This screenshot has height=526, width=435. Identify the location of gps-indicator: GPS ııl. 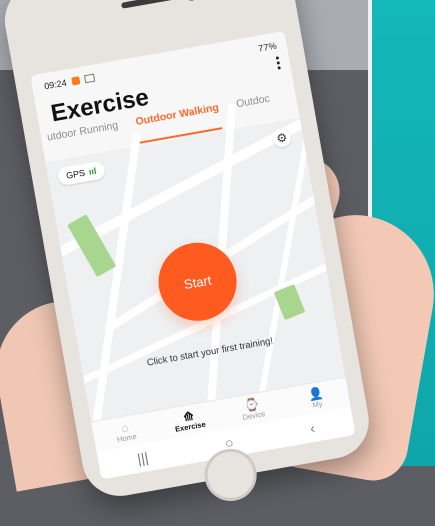
(81, 173).